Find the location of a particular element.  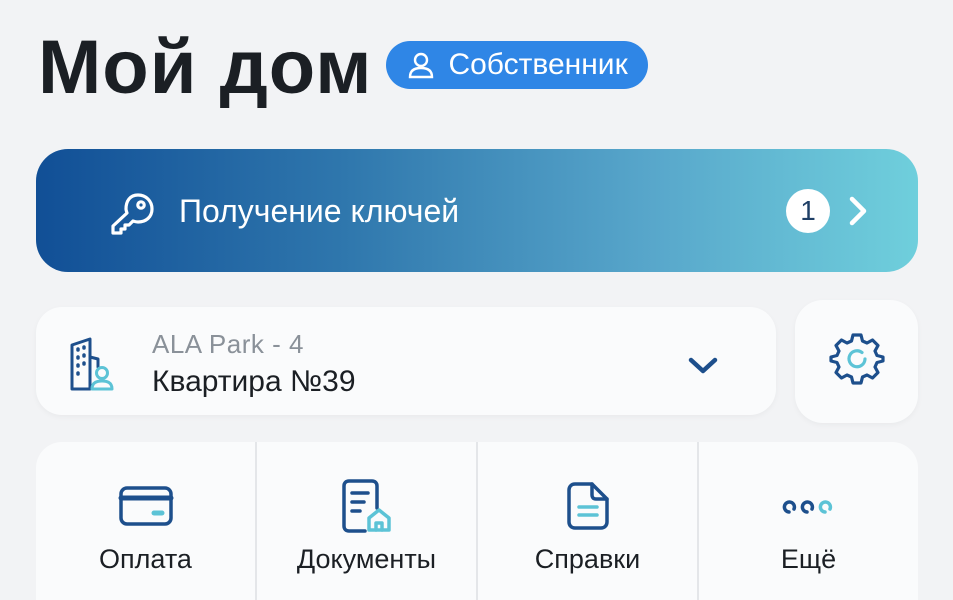

header: Мой дом Собственник is located at coordinates (343, 68).